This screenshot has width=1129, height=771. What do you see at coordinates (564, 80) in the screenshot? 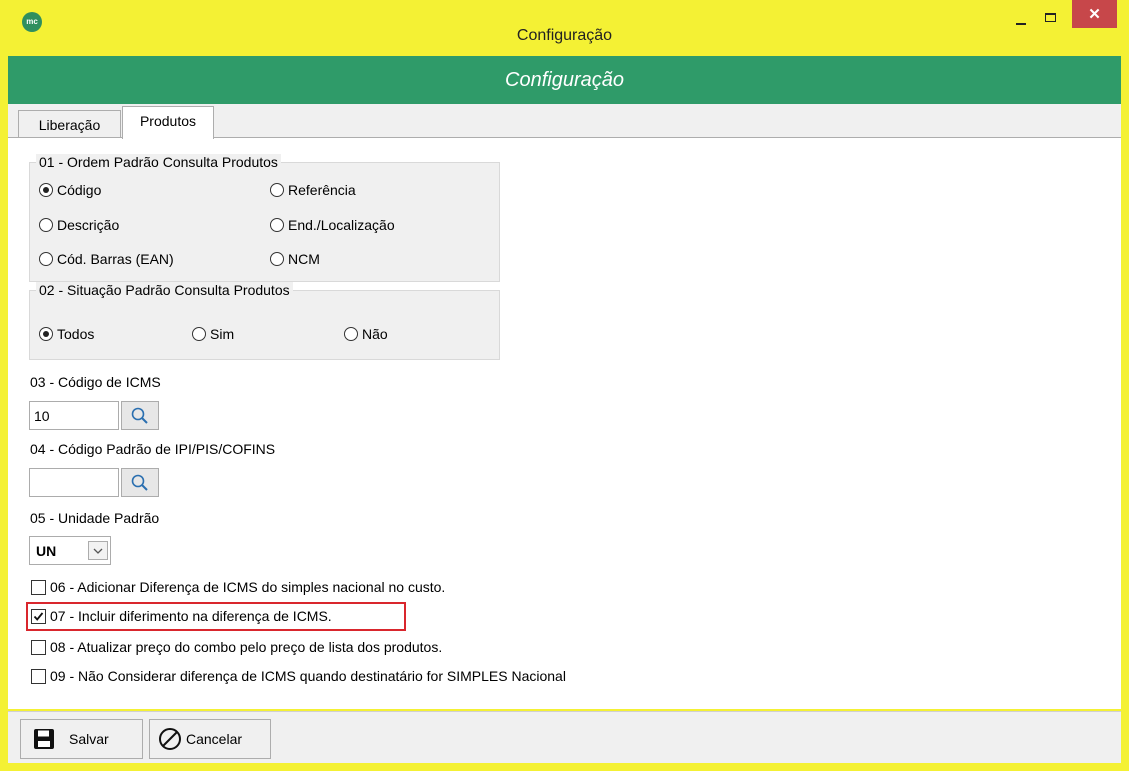
I see `header-banner: Configuração` at bounding box center [564, 80].